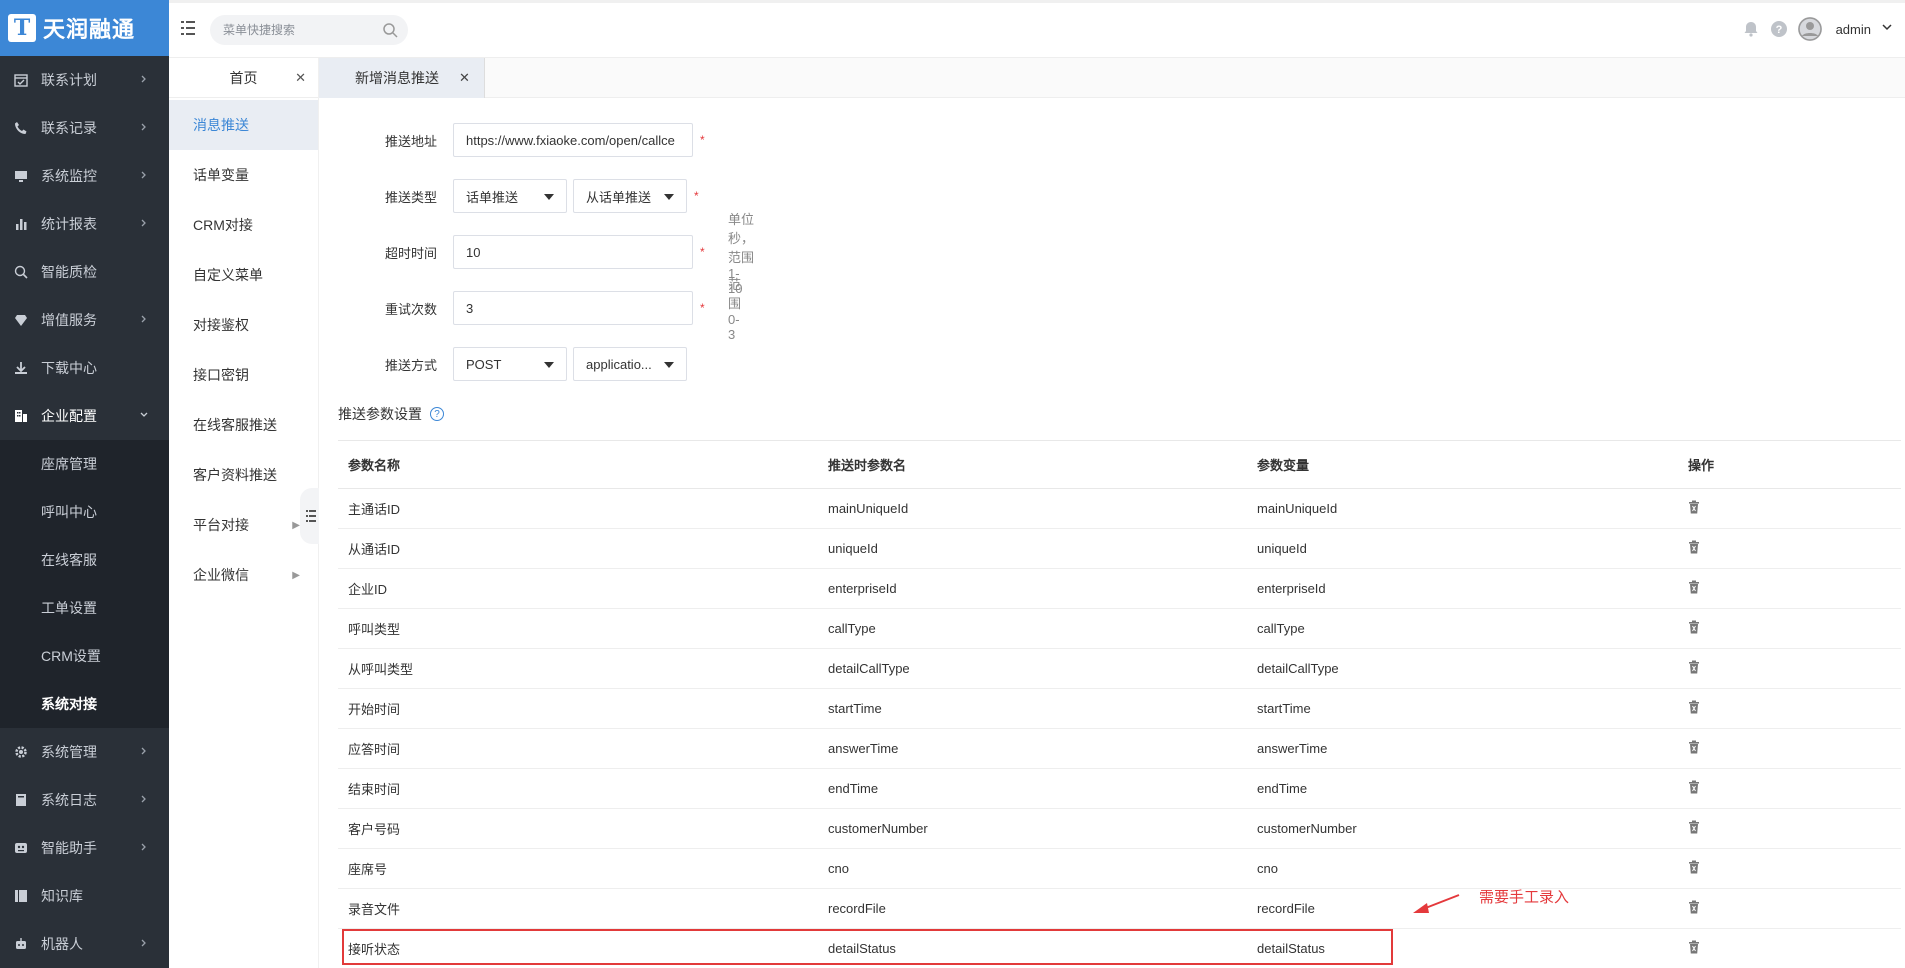 Image resolution: width=1905 pixels, height=968 pixels. What do you see at coordinates (1853, 29) in the screenshot?
I see `user-name: admin` at bounding box center [1853, 29].